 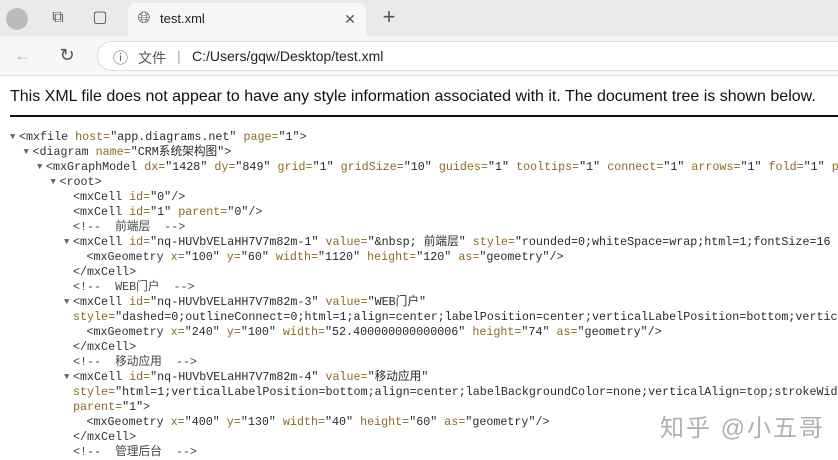 I want to click on xml-comment: <!-- 移动应用 -->, so click(x=135, y=362).